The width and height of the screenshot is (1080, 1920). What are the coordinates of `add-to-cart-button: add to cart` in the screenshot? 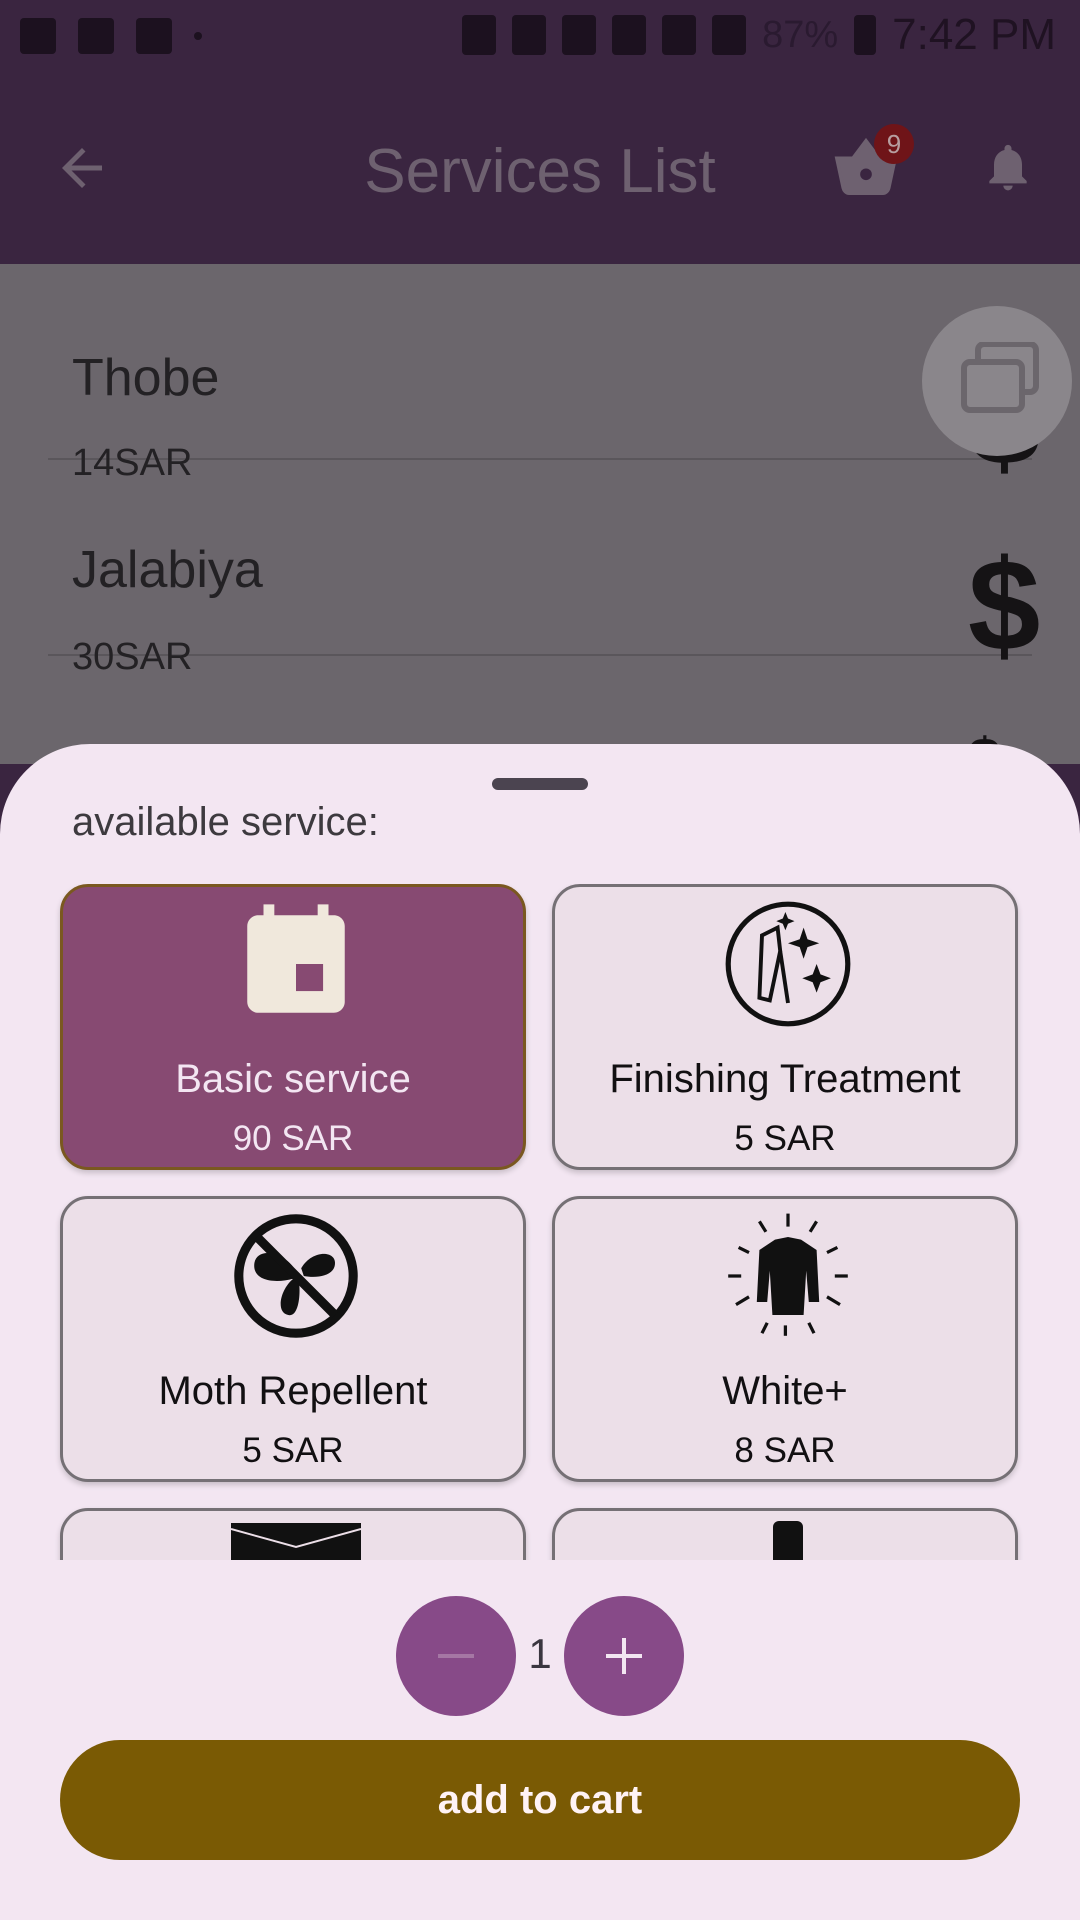 It's located at (540, 1800).